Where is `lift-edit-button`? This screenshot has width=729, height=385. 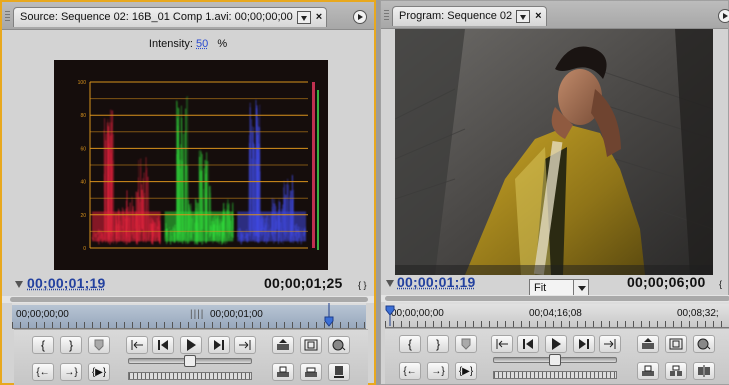
lift-edit-button is located at coordinates (648, 371).